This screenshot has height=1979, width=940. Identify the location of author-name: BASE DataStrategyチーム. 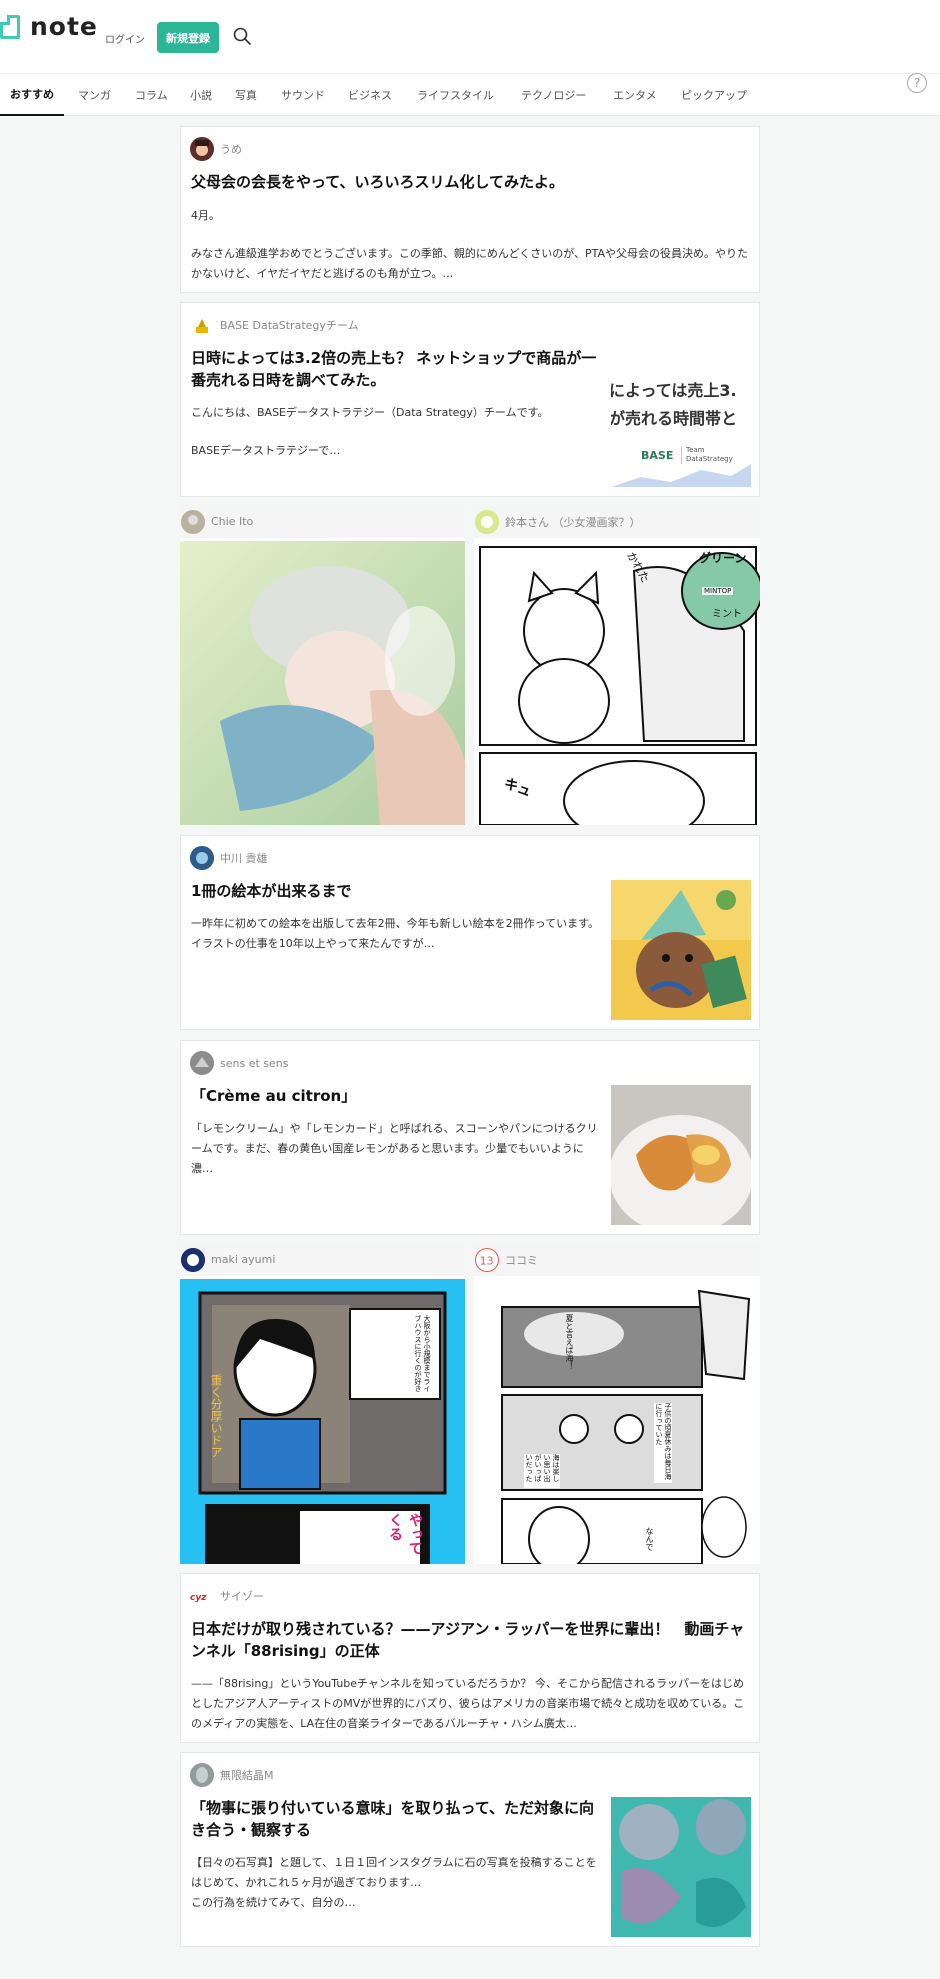
(289, 325).